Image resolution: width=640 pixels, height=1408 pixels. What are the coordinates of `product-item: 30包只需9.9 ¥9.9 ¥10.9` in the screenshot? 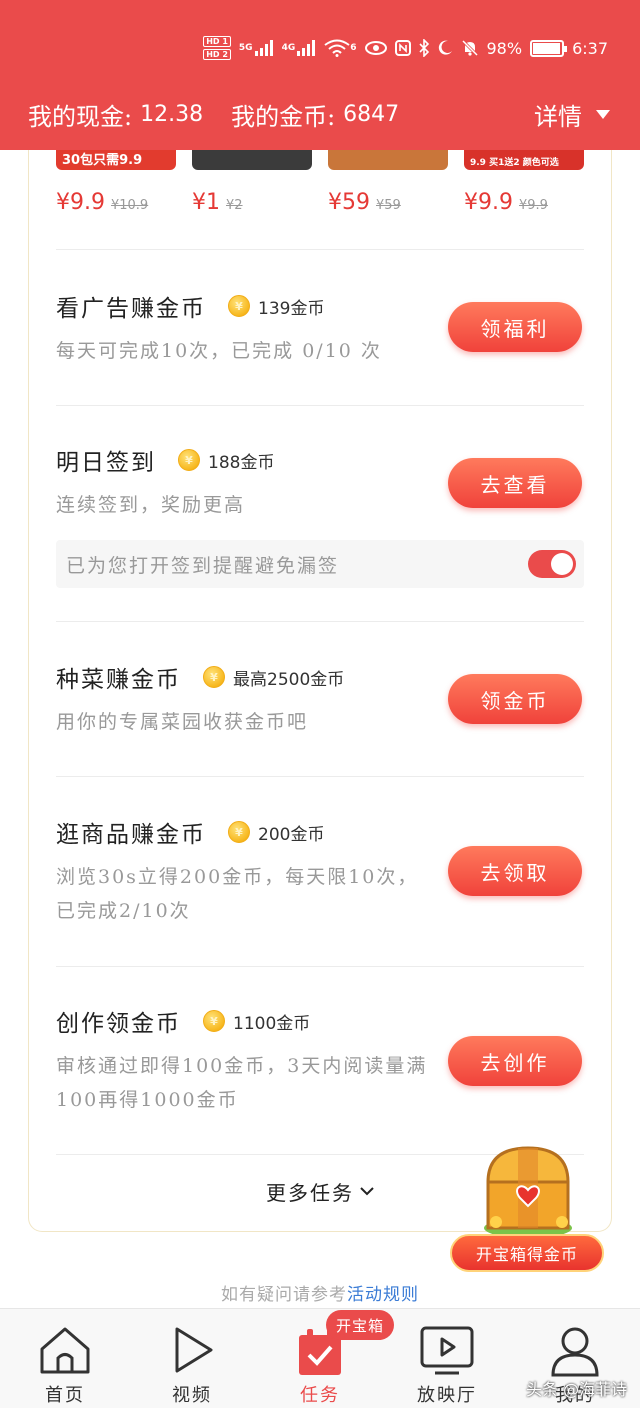 It's located at (116, 182).